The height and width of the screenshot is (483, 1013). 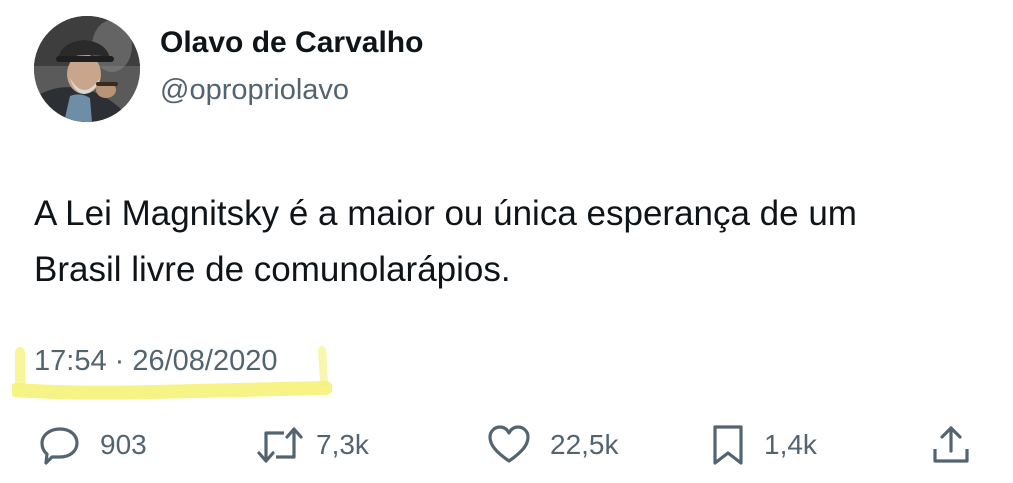 I want to click on share-button, so click(x=951, y=445).